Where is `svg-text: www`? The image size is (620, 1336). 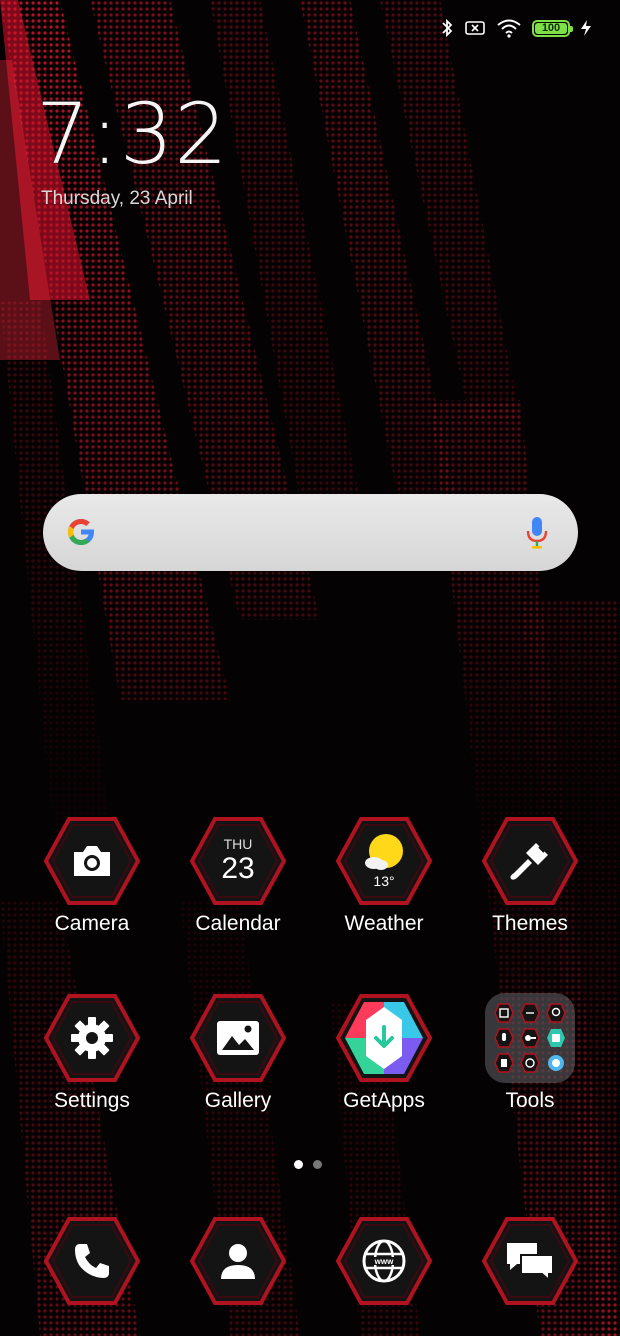 svg-text: www is located at coordinates (384, 1261).